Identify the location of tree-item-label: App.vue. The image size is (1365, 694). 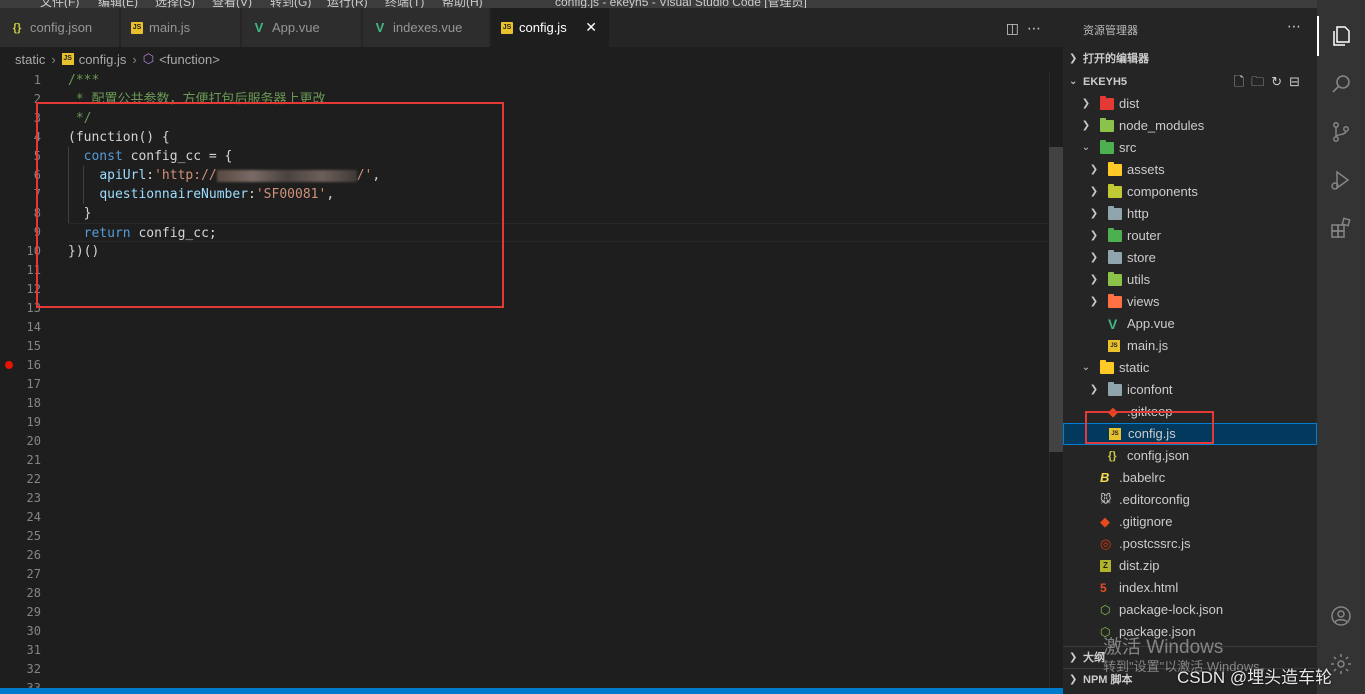
(1151, 323).